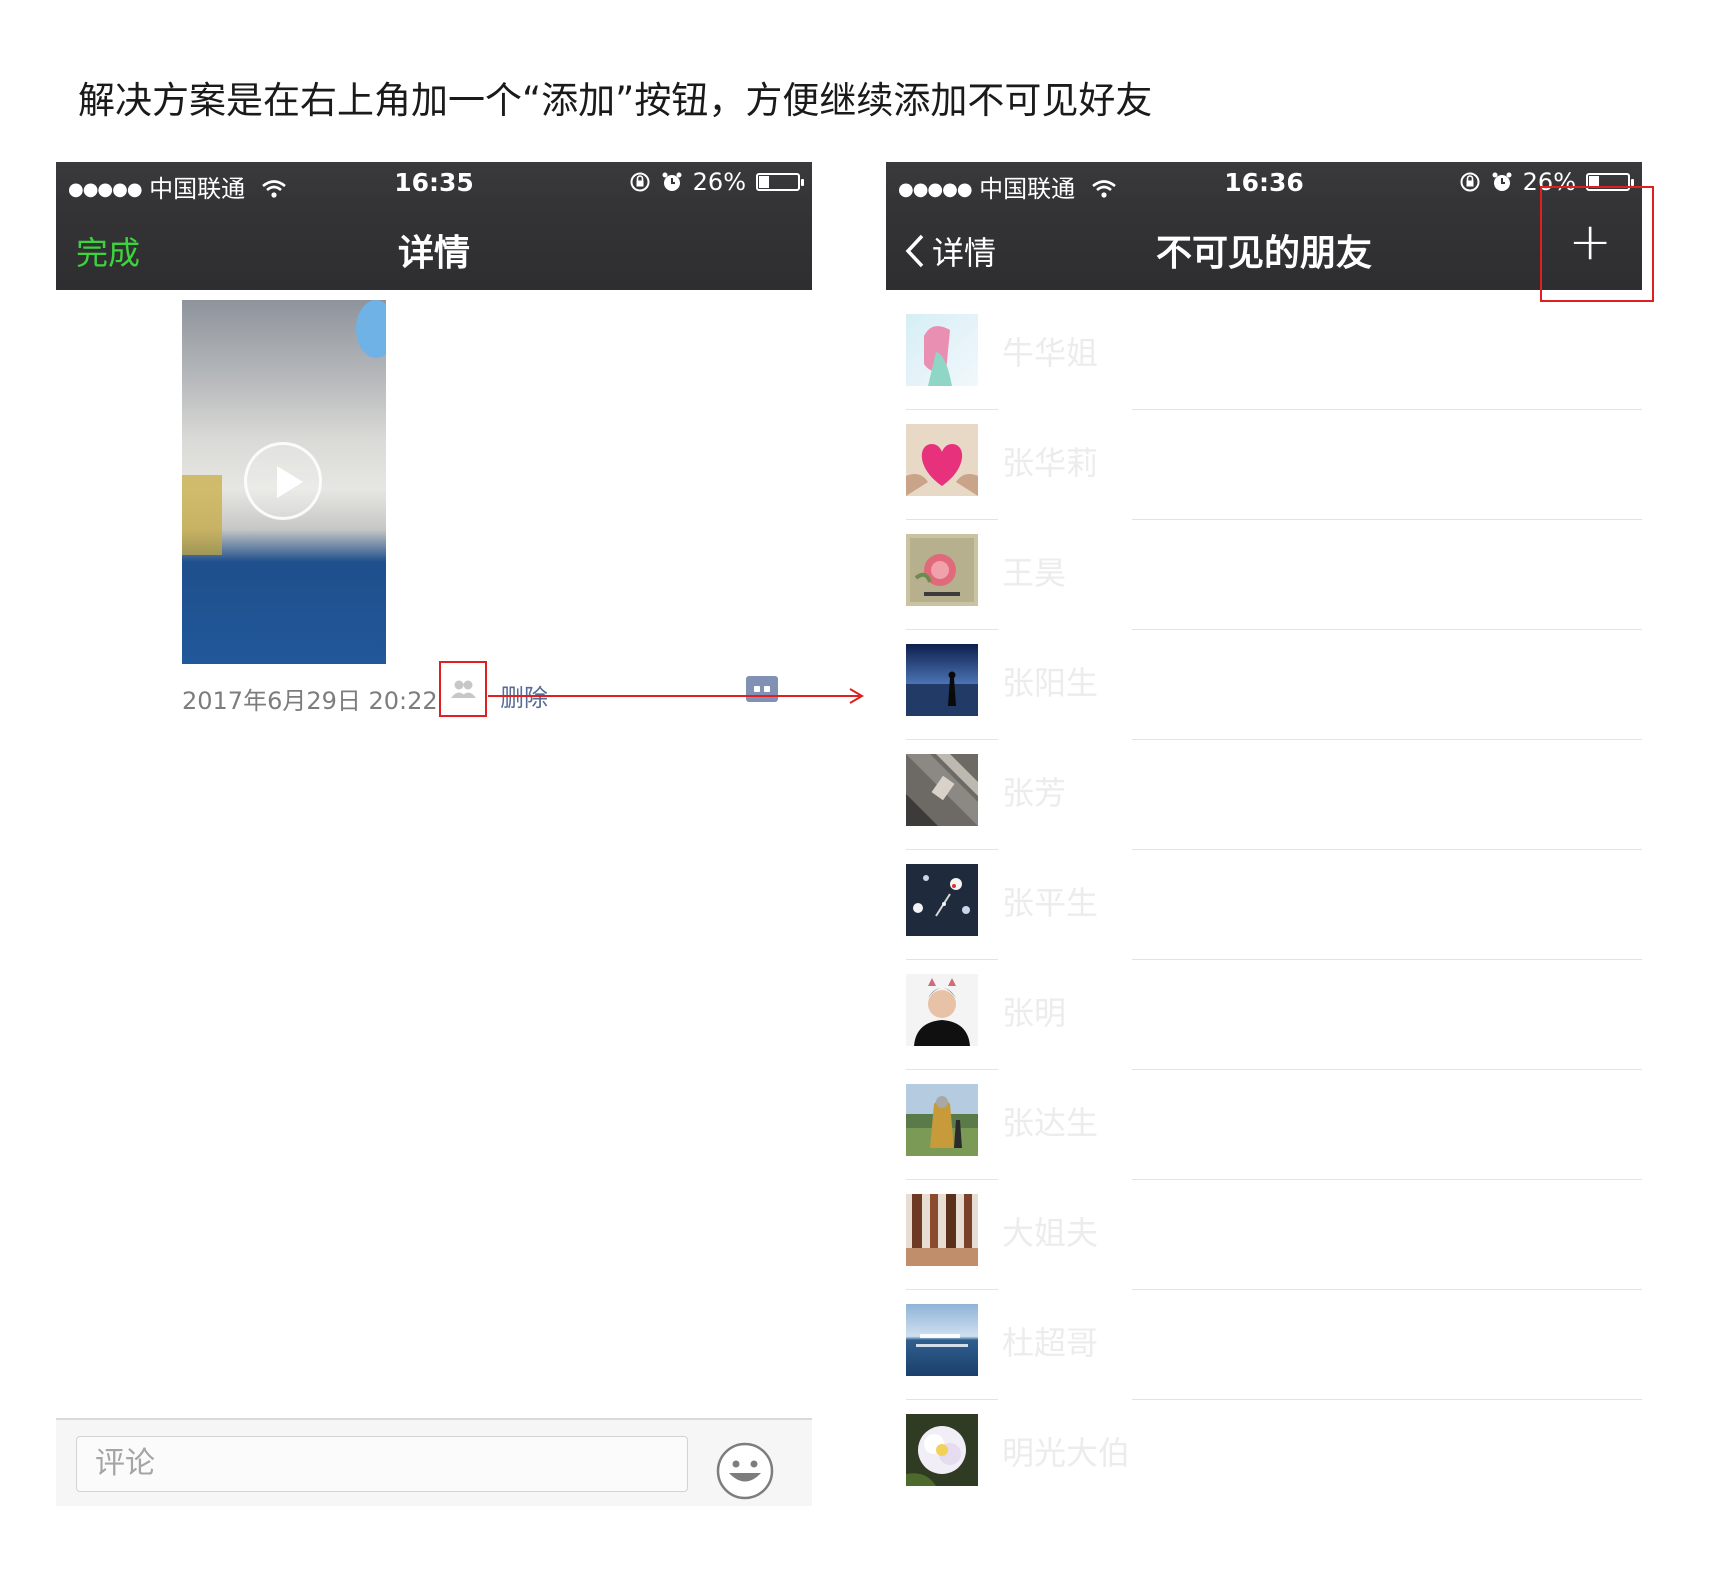 The image size is (1732, 1590). What do you see at coordinates (1050, 903) in the screenshot?
I see `friend-name: 张平生` at bounding box center [1050, 903].